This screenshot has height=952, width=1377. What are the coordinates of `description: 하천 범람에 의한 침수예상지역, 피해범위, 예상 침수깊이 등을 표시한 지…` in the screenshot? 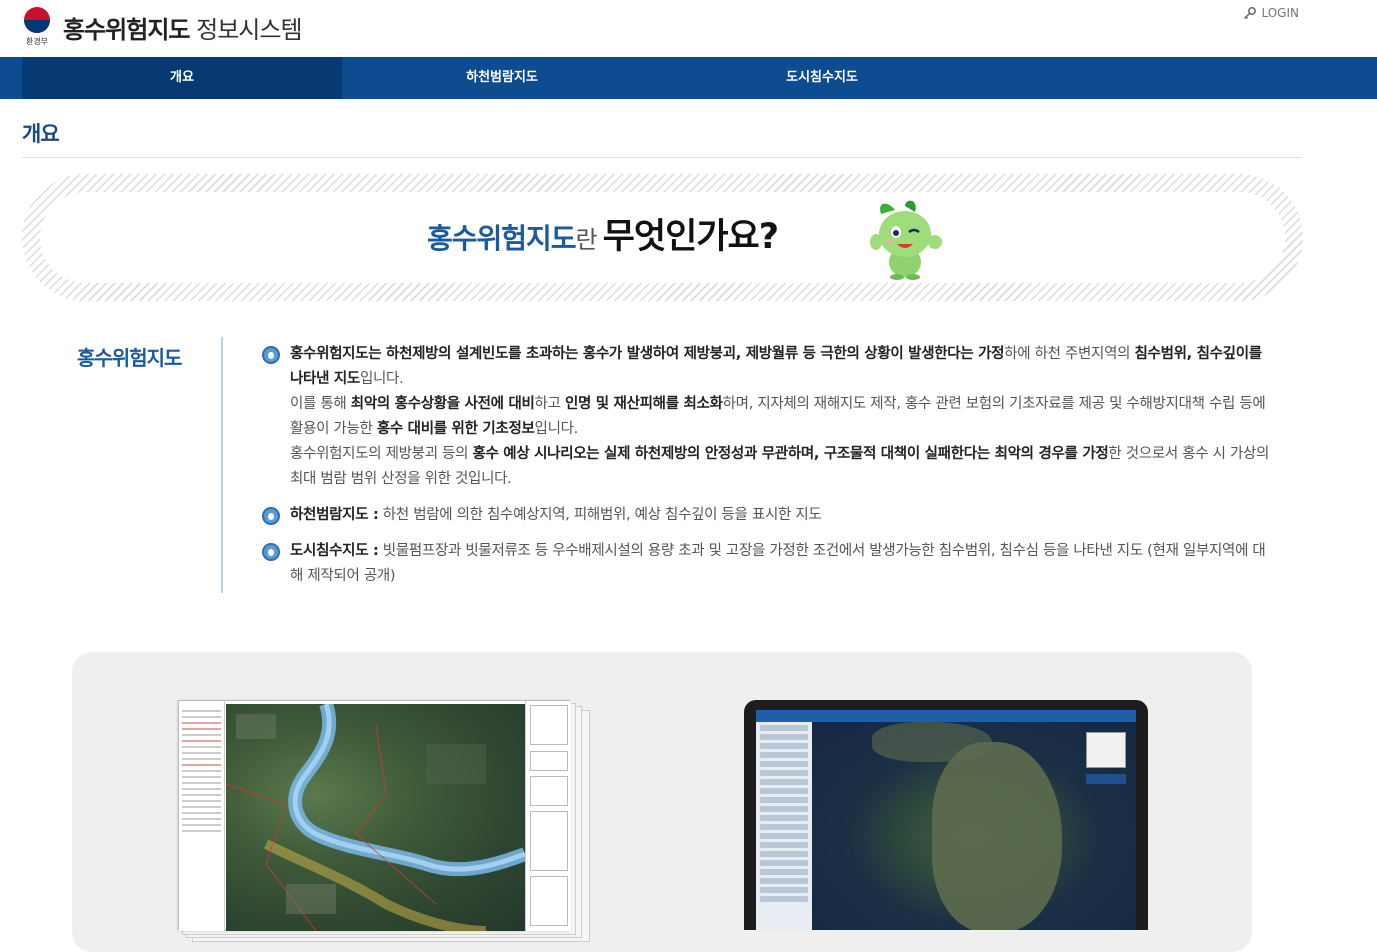 It's located at (600, 515).